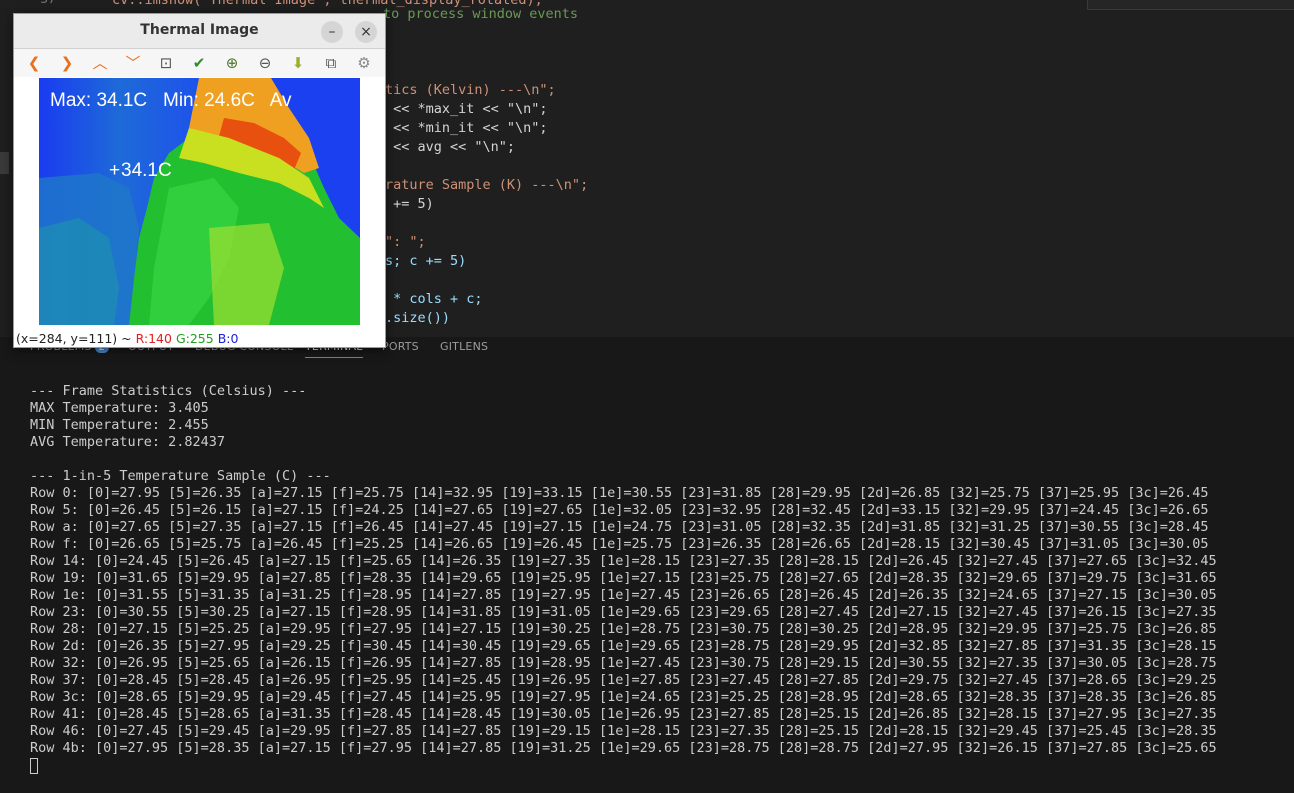 This screenshot has height=793, width=1294. I want to click on thermal-heatmap, so click(199, 201).